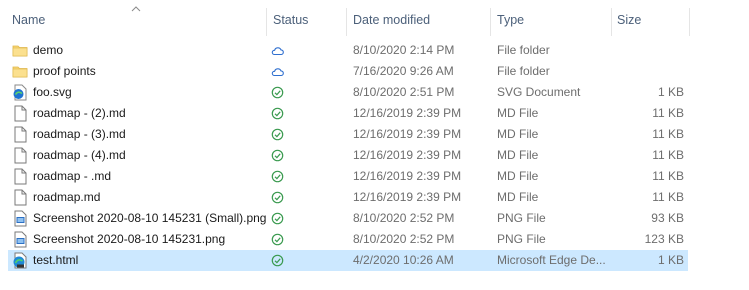  Describe the element at coordinates (348, 71) in the screenshot. I see `file-row: proof points 7/16/2020 9:26 AM File folder` at that location.